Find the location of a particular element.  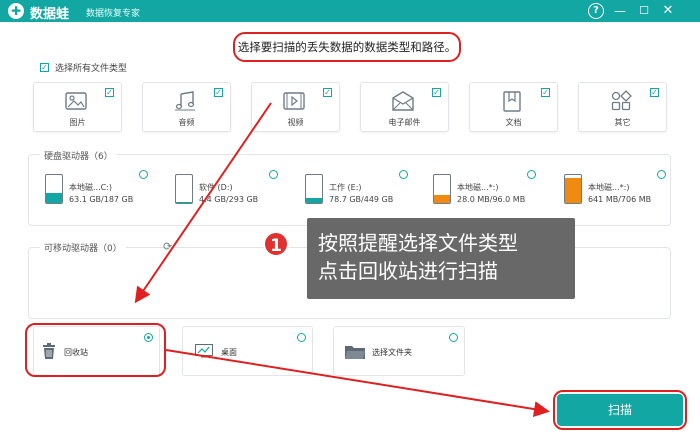

help-button: ? is located at coordinates (596, 11).